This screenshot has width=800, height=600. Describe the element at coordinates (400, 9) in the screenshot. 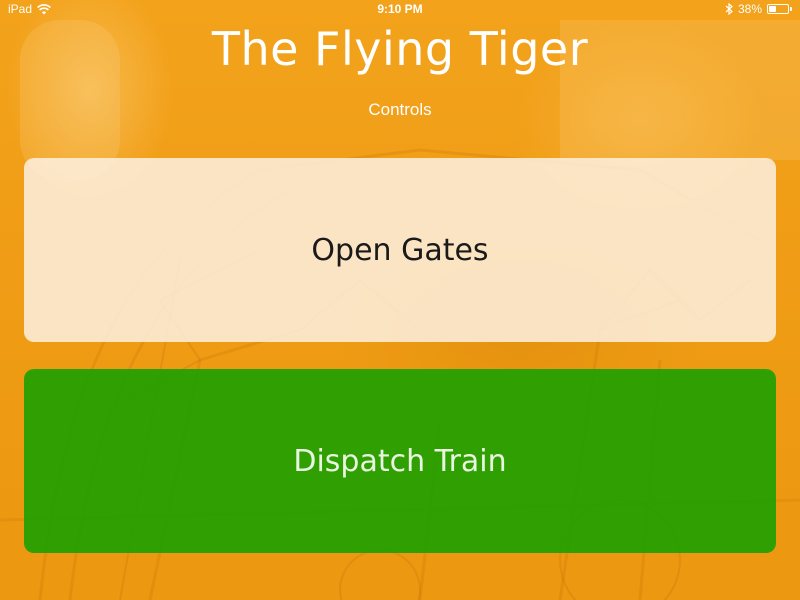

I see `status-bar: iPad 9:10 PM 38%` at that location.